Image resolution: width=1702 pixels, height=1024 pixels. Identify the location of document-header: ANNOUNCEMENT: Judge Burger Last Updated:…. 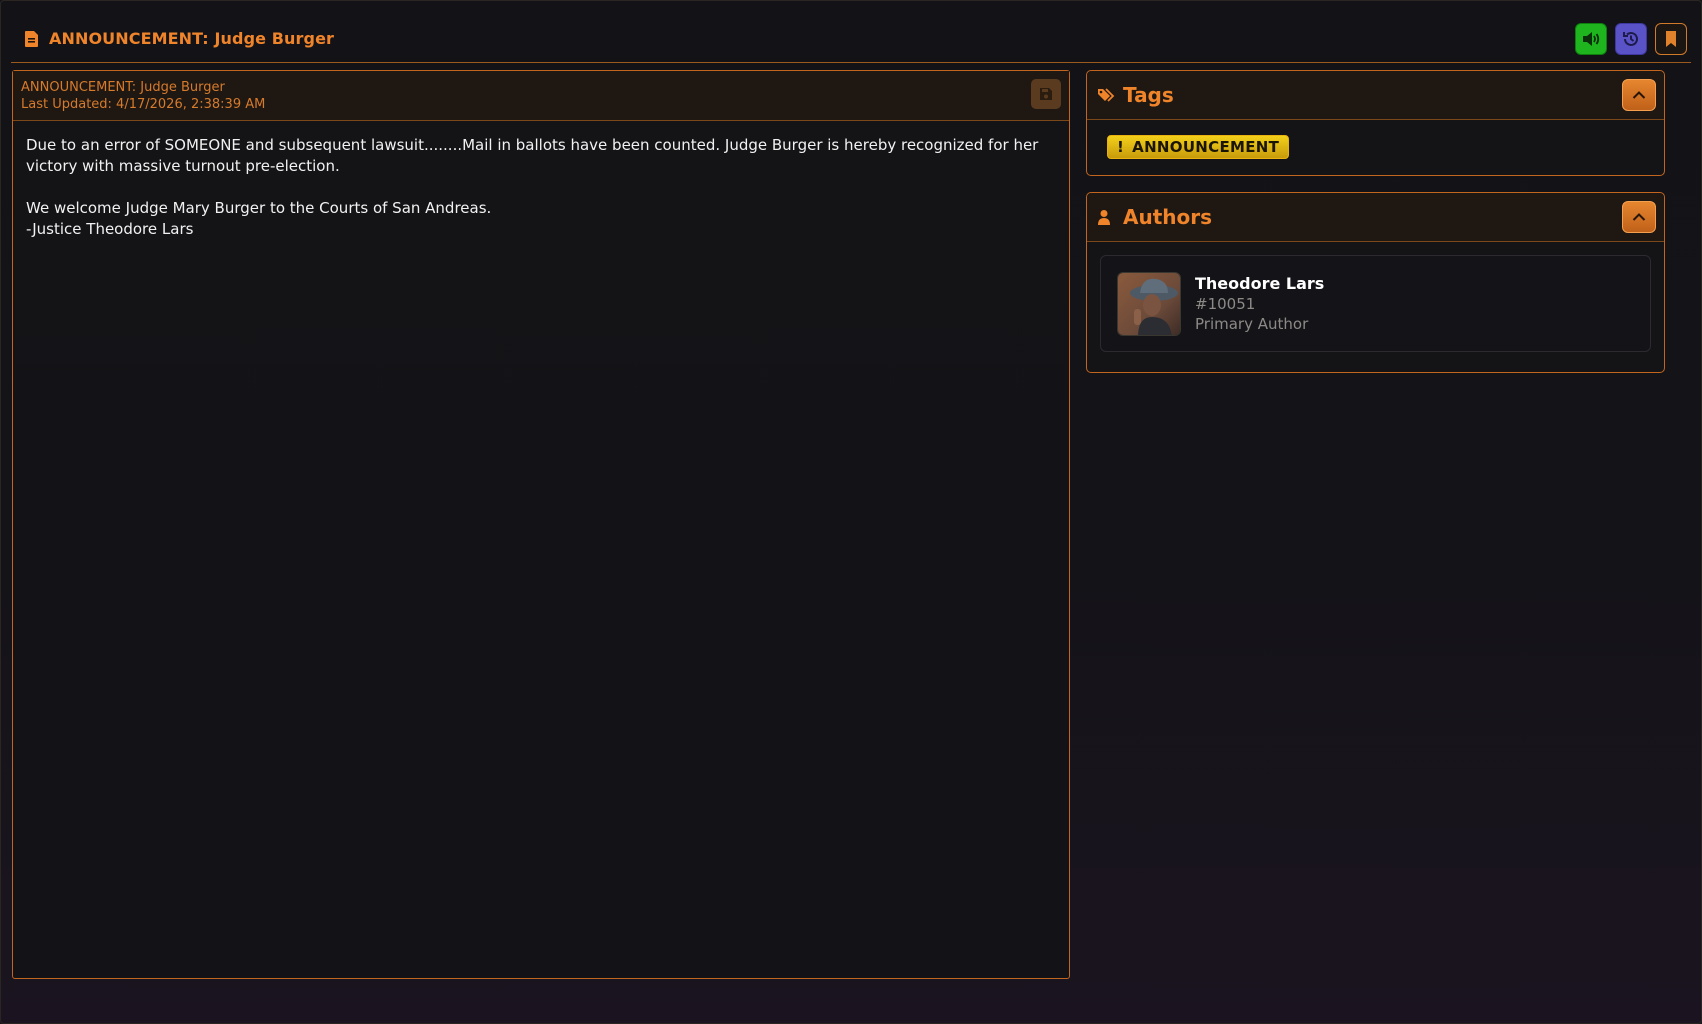
(541, 96).